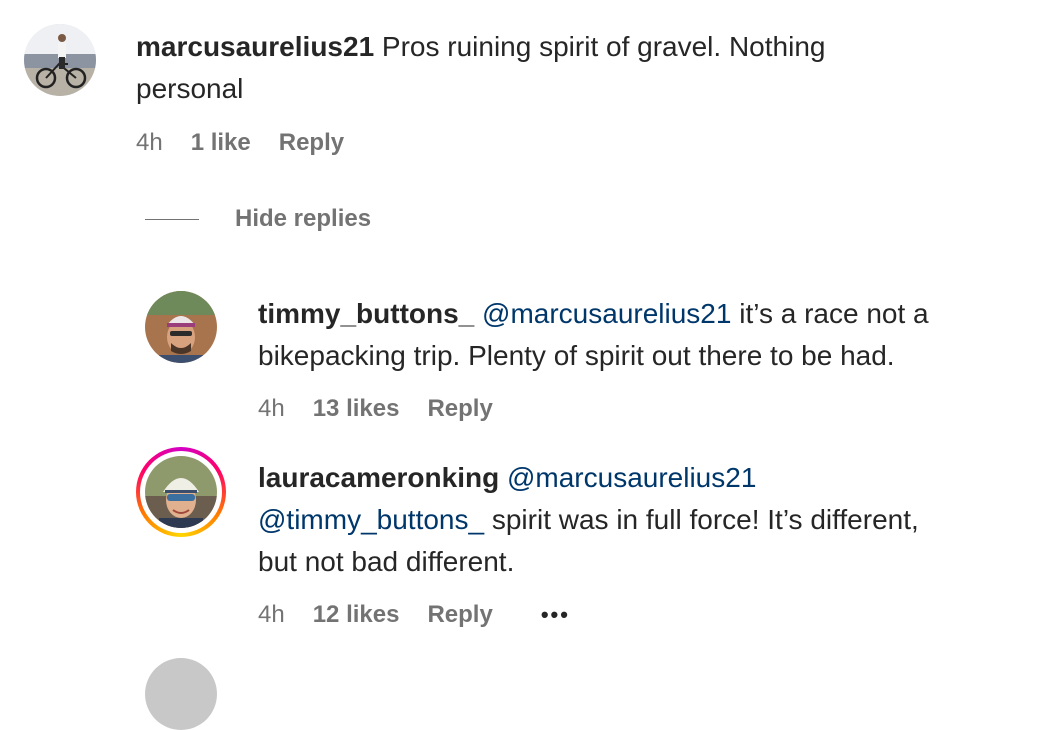 Image resolution: width=1049 pixels, height=730 pixels. Describe the element at coordinates (356, 615) in the screenshot. I see `reply-likes: 12 likes` at that location.